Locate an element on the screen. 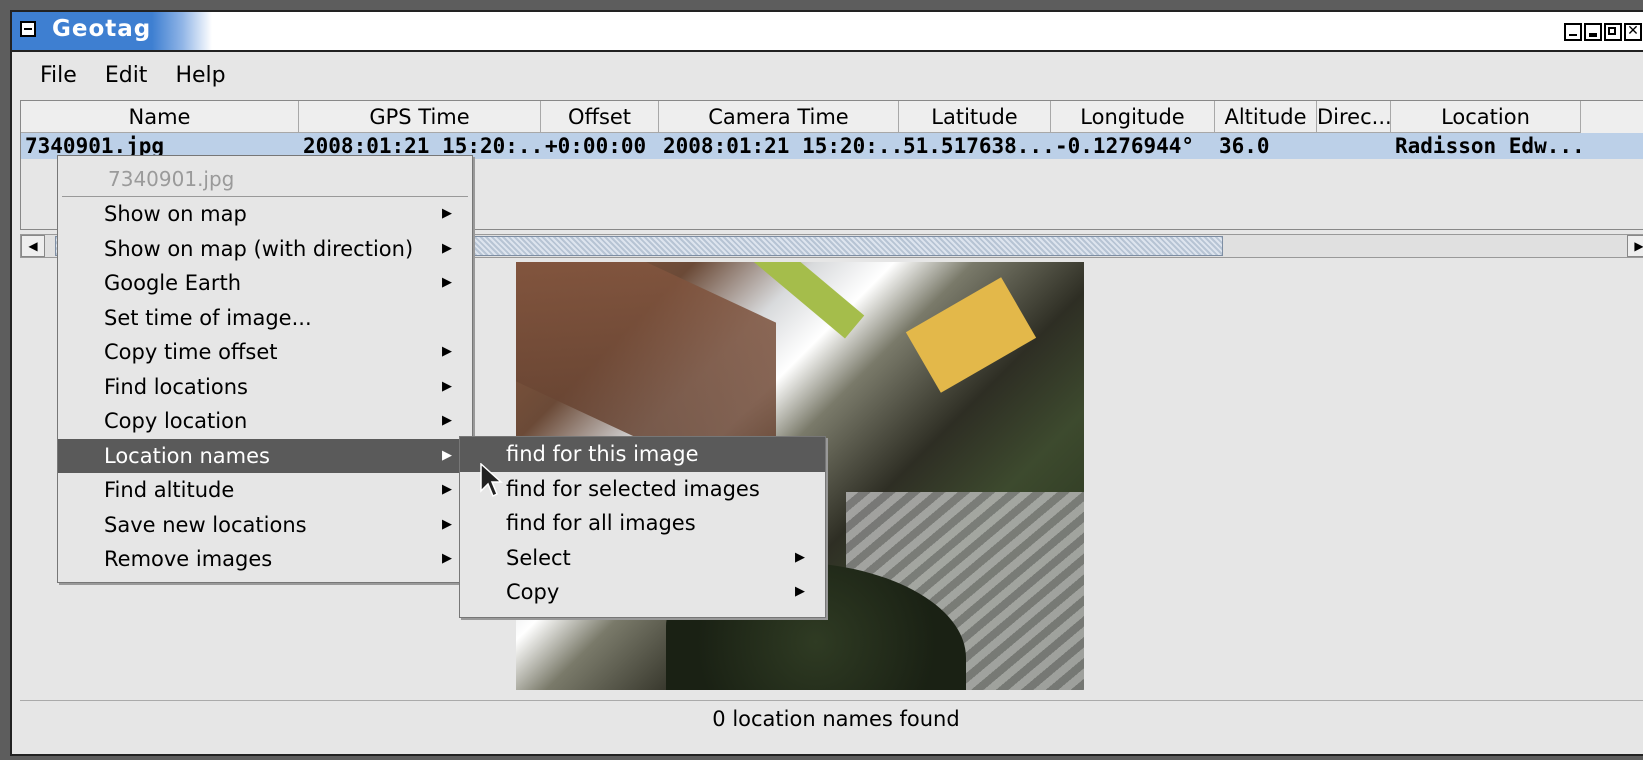  maximize-icon is located at coordinates (1613, 32).